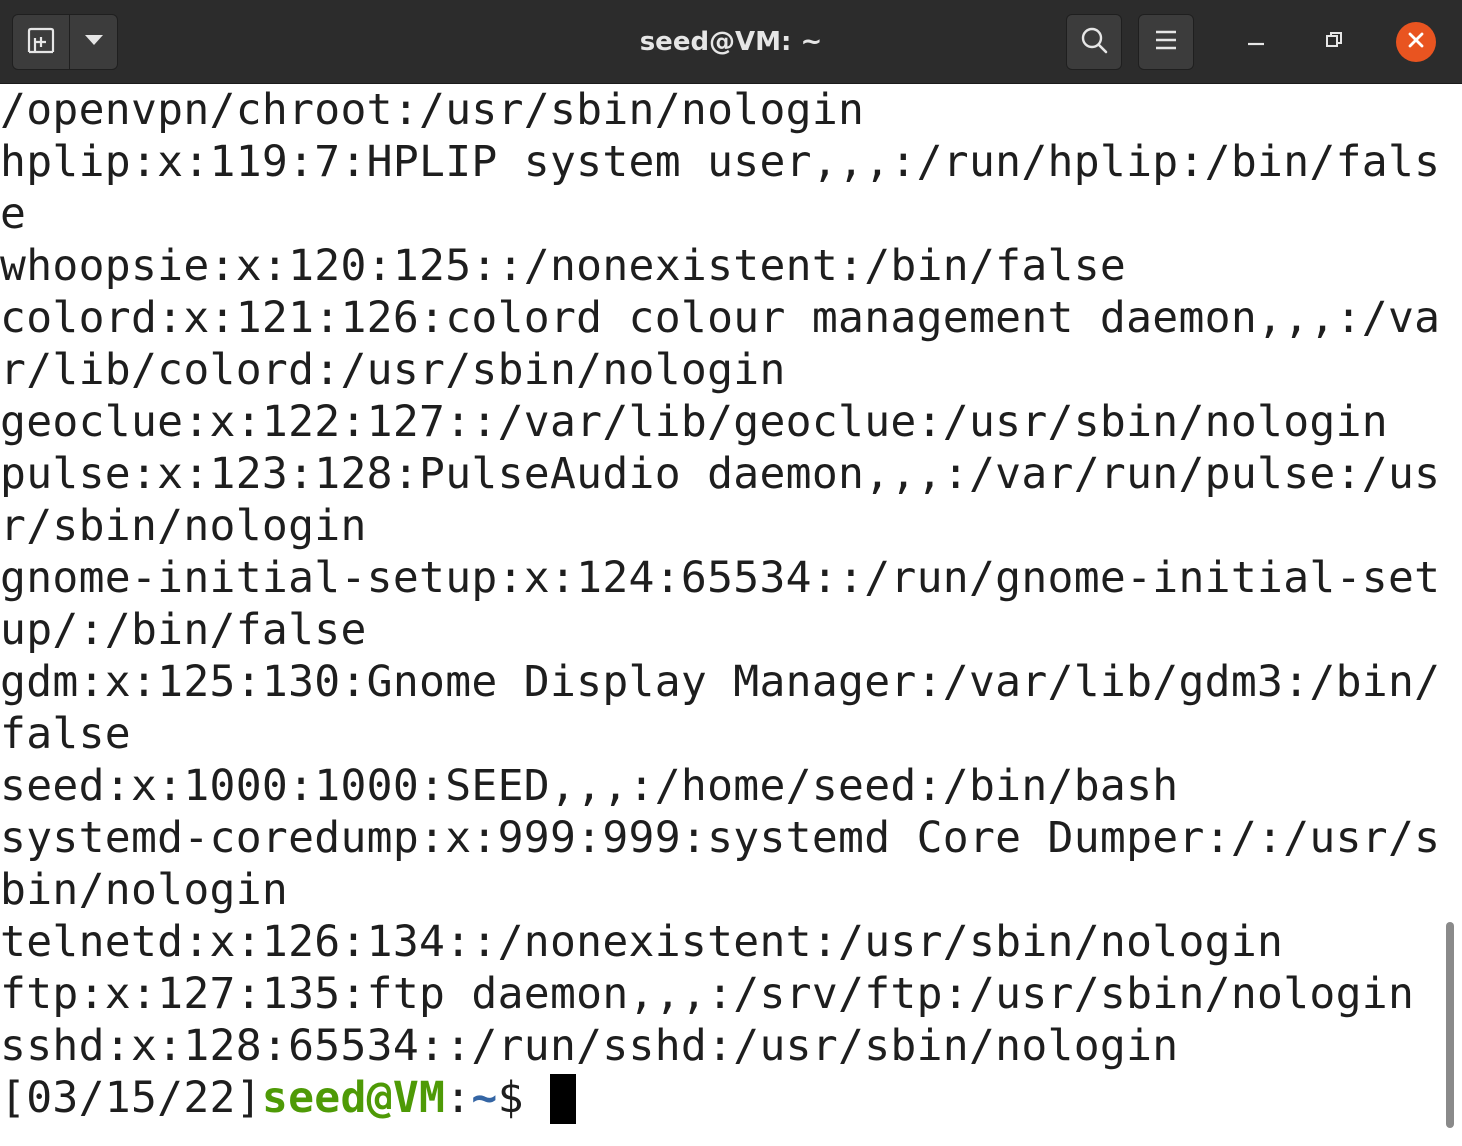 The height and width of the screenshot is (1146, 1462). Describe the element at coordinates (65, 734) in the screenshot. I see `output-line: false` at that location.